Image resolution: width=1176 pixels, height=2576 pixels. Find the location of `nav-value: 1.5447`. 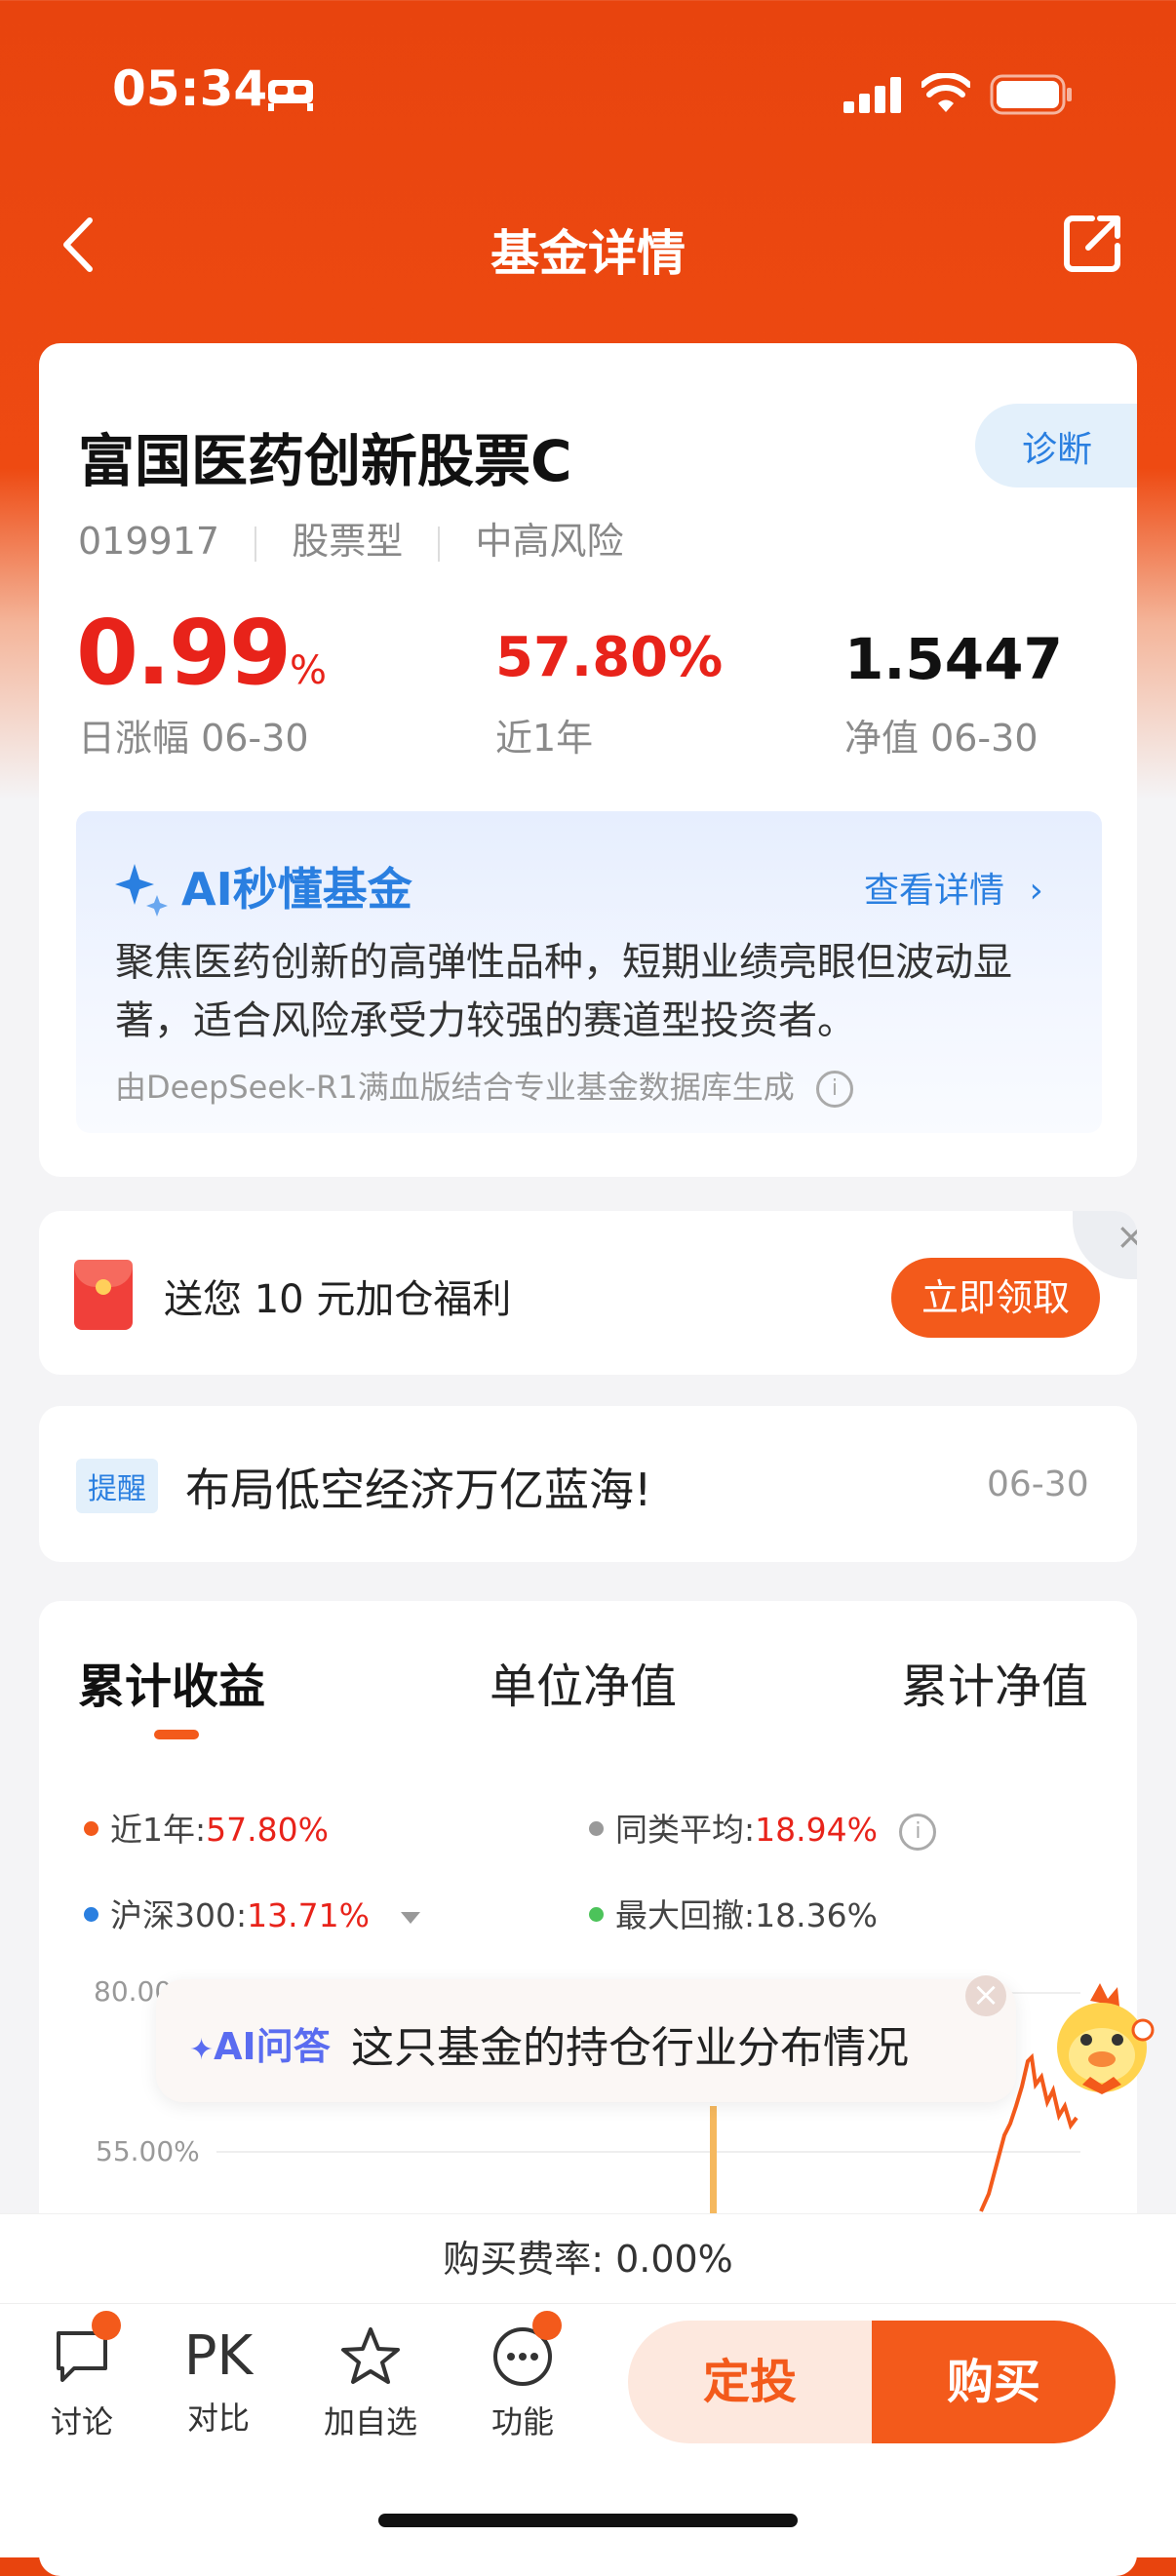

nav-value: 1.5447 is located at coordinates (953, 659).